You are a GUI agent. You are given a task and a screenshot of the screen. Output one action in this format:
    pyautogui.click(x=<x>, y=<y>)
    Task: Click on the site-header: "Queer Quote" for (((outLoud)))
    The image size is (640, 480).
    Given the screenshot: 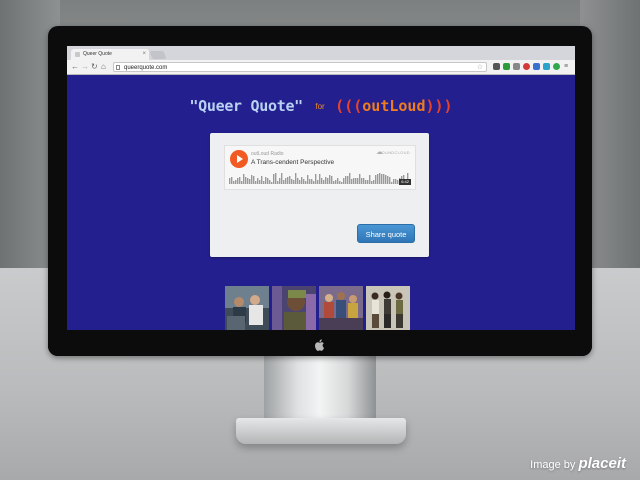 What is the action you would take?
    pyautogui.click(x=321, y=106)
    